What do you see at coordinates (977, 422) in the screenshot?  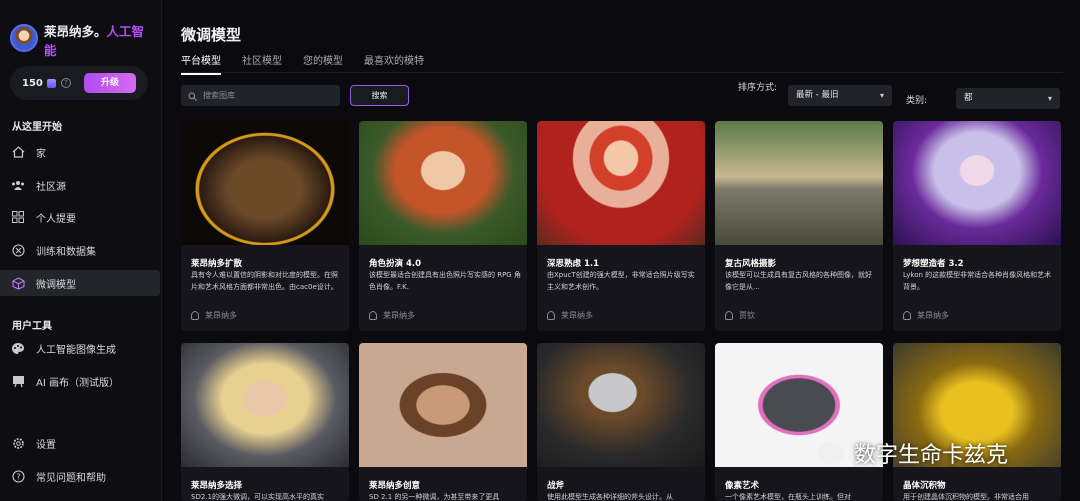 I see `model-card: 晶体沉积物 用于创建晶体沉积物的模型。非常适合用` at bounding box center [977, 422].